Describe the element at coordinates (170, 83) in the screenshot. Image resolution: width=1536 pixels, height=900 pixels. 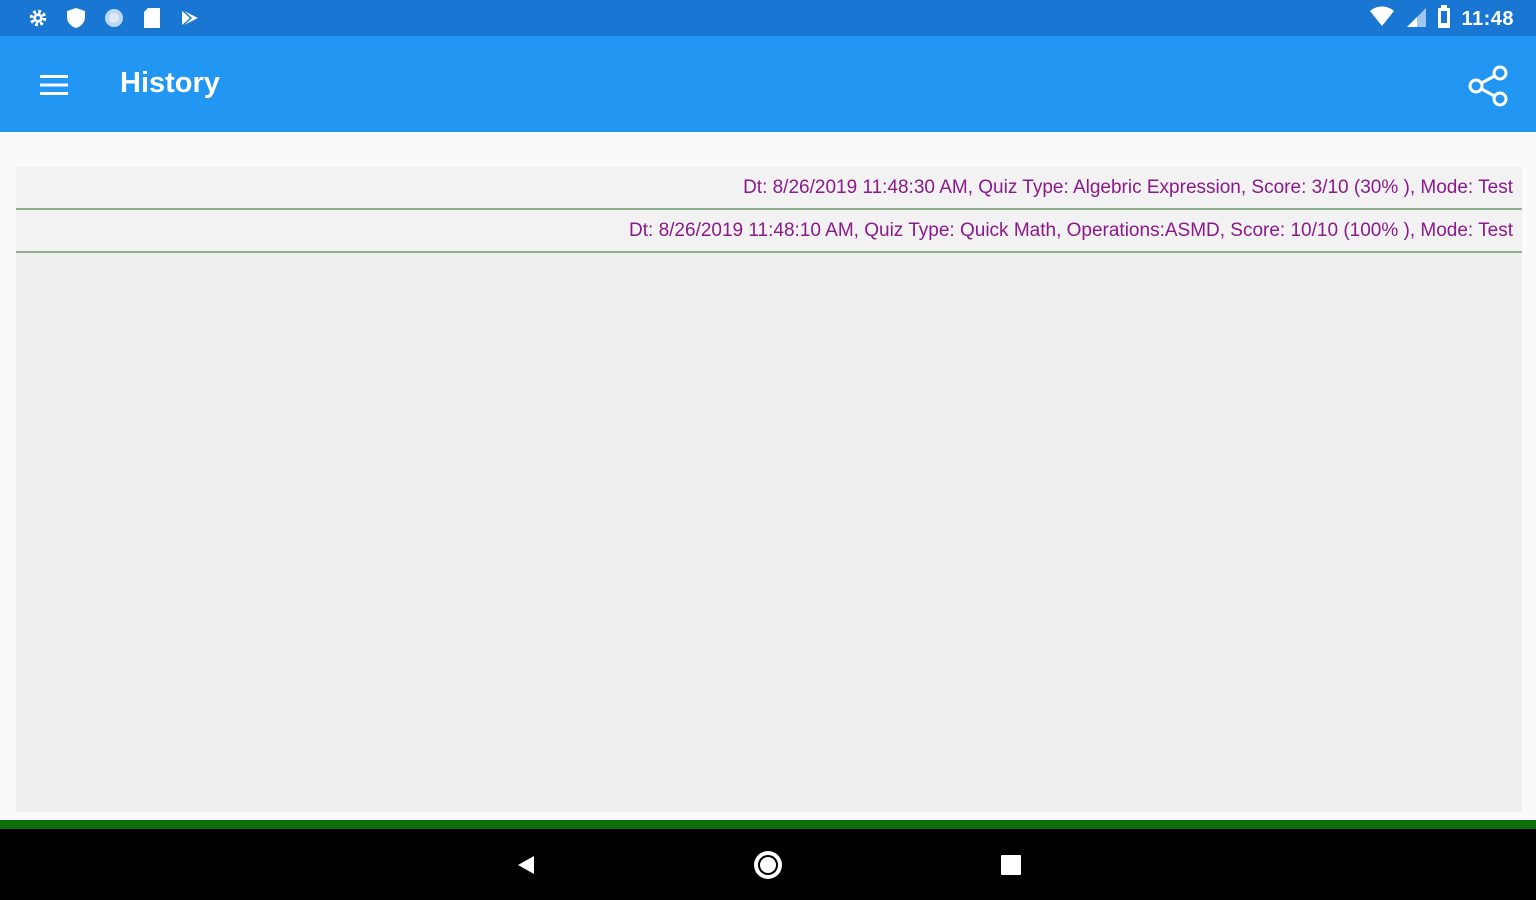
I see `page-title: History` at that location.